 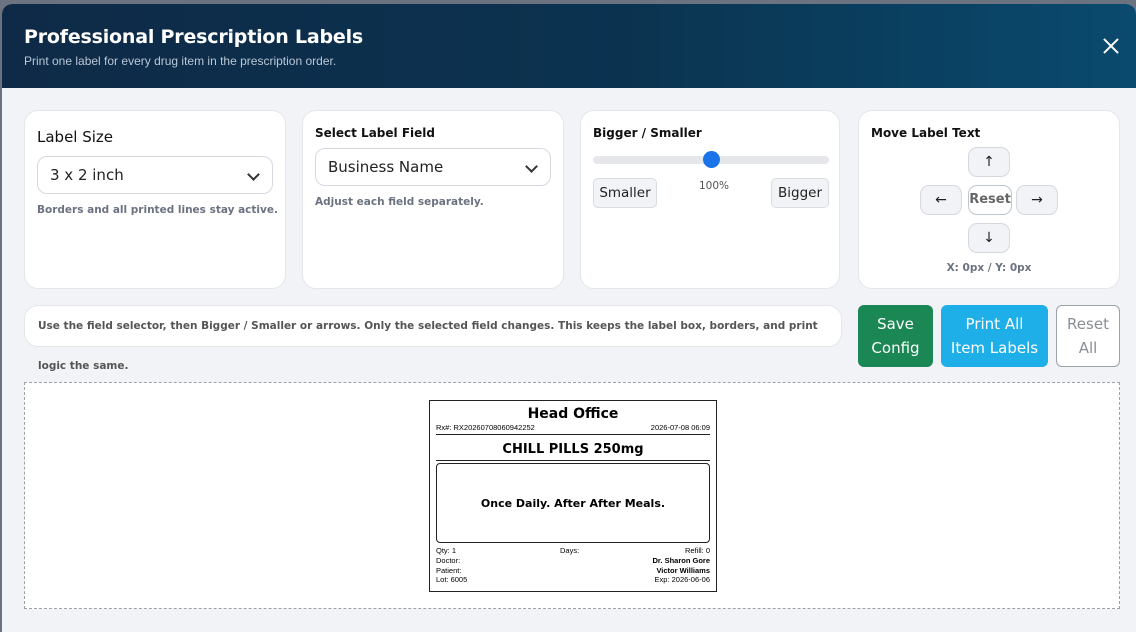 I want to click on save-line2: Config, so click(x=895, y=348).